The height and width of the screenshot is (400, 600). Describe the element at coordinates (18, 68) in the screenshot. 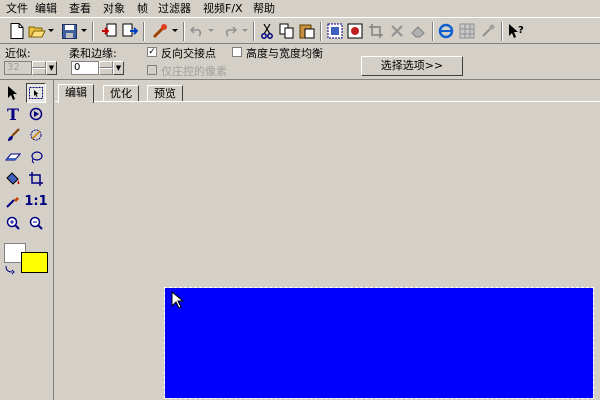

I see `tolerance-input: 32` at that location.